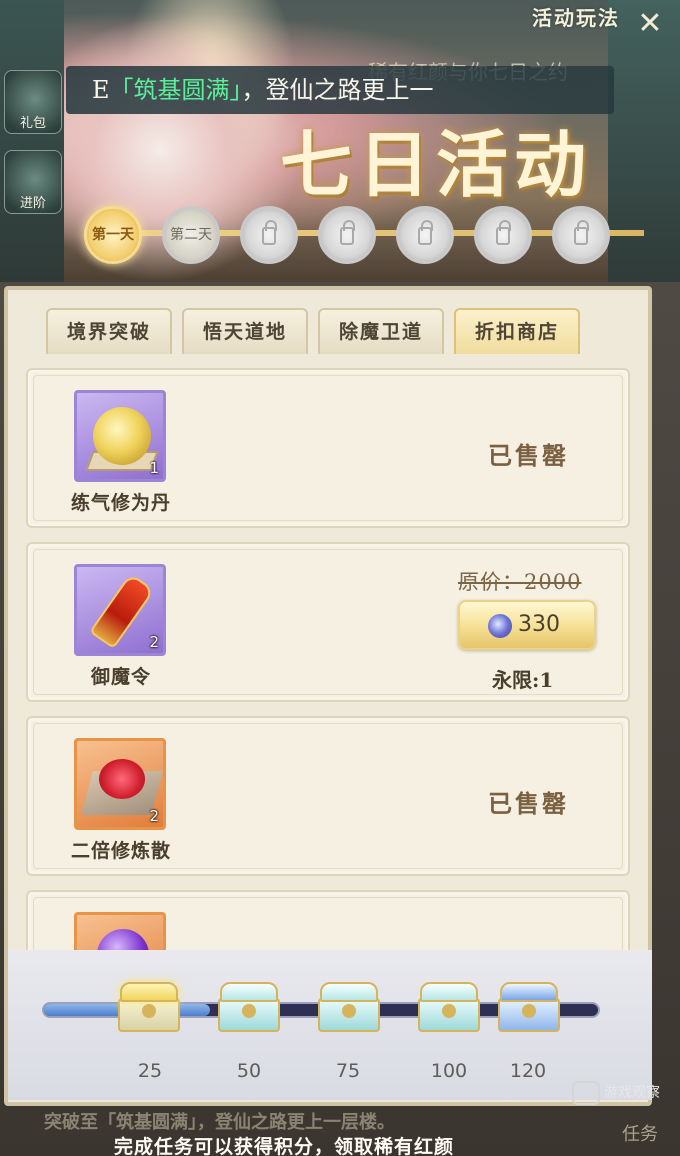 The height and width of the screenshot is (1156, 680). Describe the element at coordinates (154, 468) in the screenshot. I see `item-count: 1` at that location.